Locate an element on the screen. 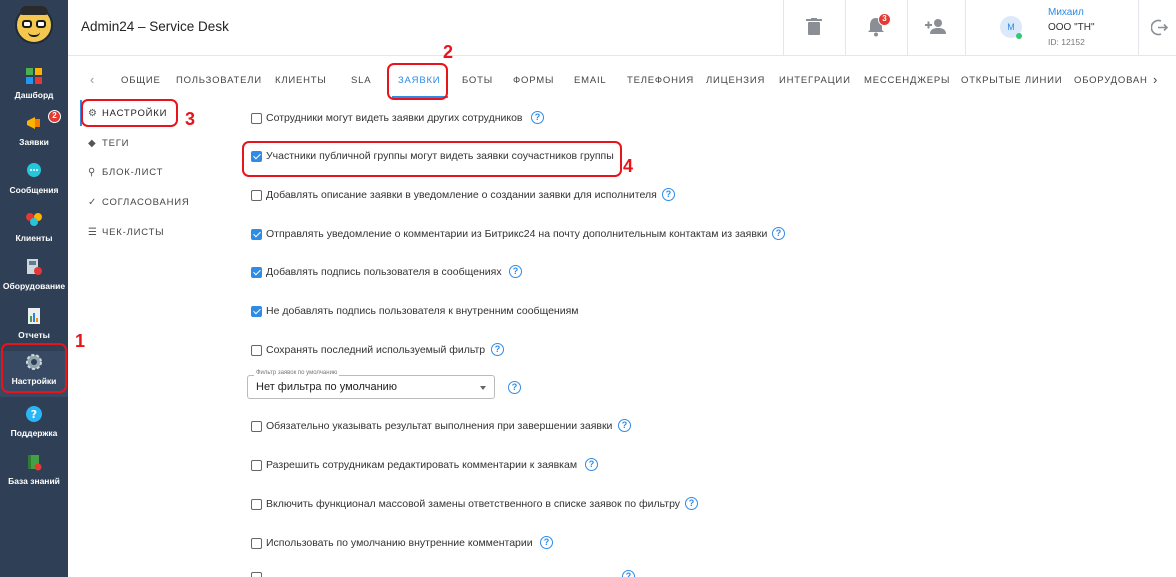 This screenshot has width=1176, height=577. user-org: ООО "ТН" is located at coordinates (1071, 27).